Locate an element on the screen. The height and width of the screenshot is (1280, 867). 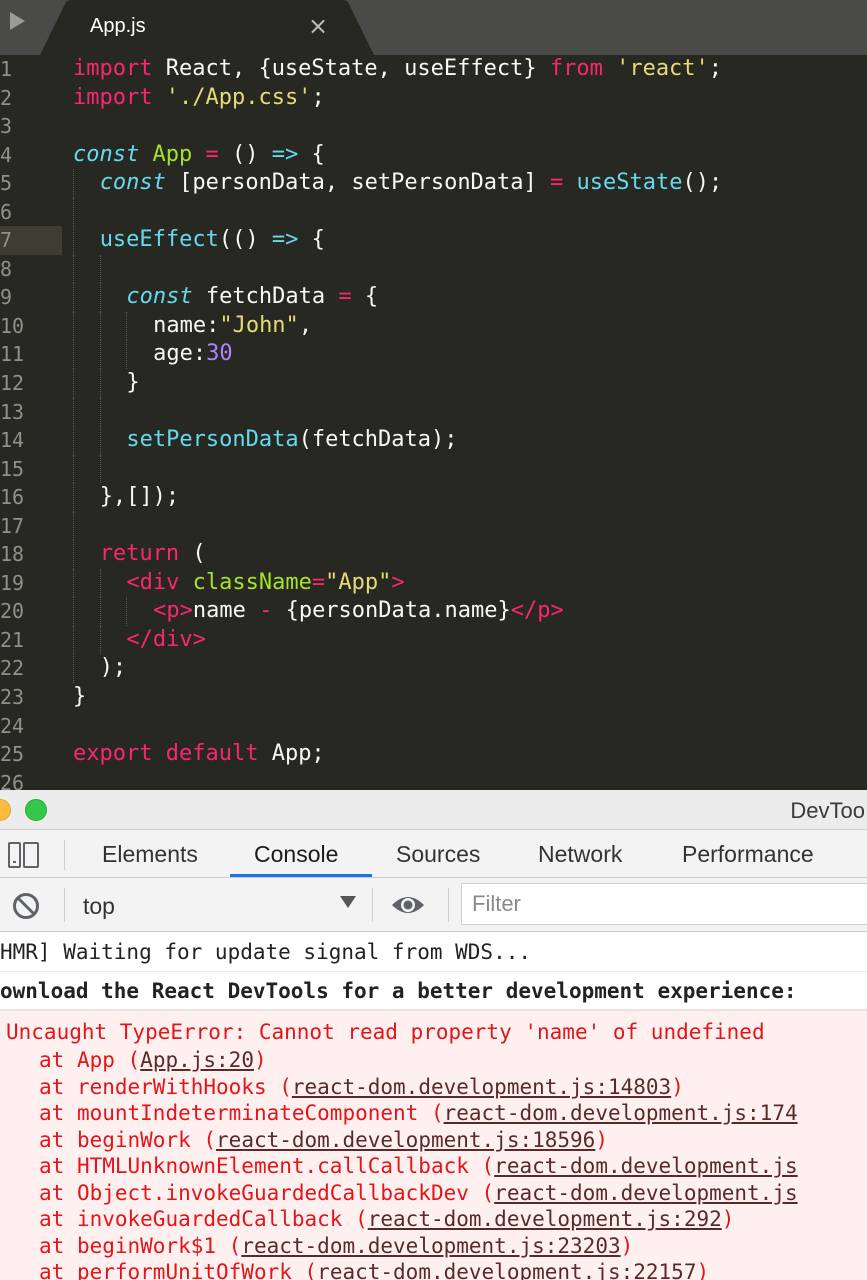
stack-function: beginWork is located at coordinates (133, 1139).